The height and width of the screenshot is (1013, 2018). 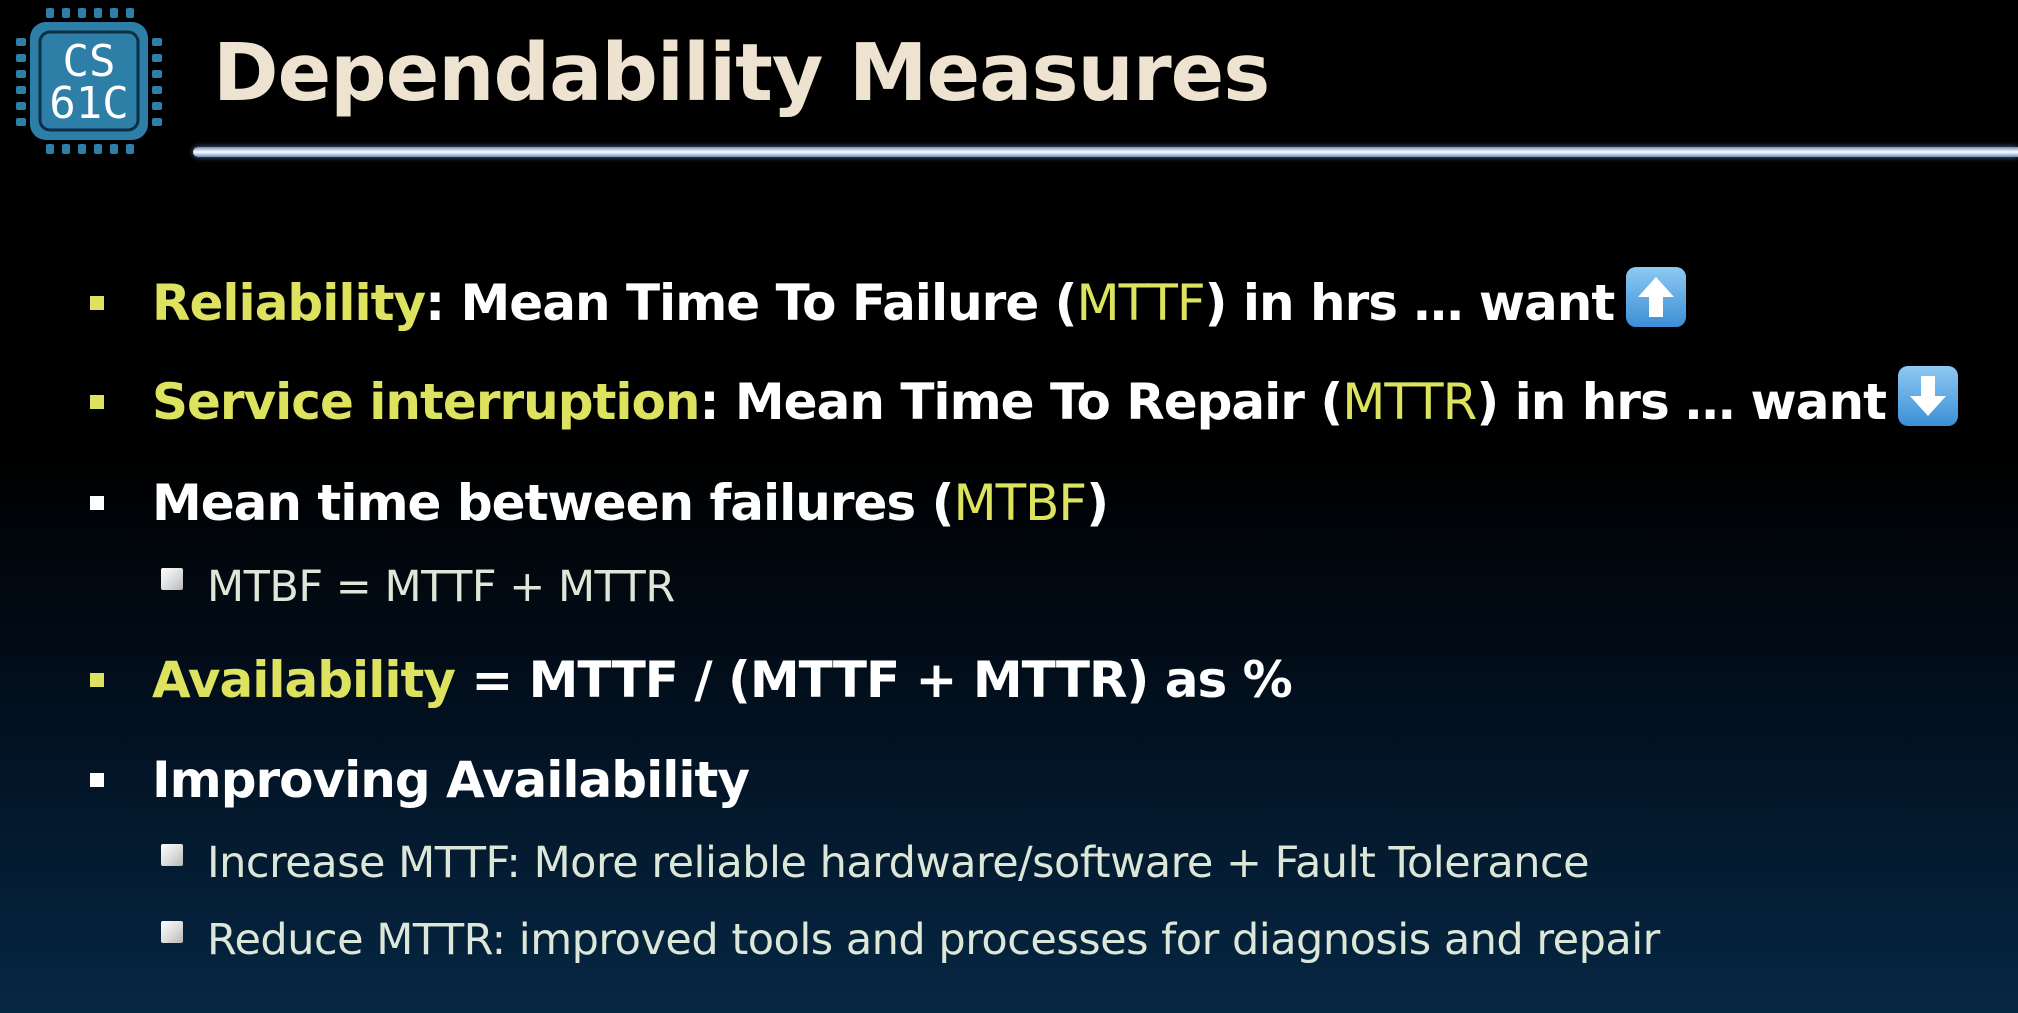 I want to click on mtbf-text-a: Mean time between failures (, so click(x=553, y=503).